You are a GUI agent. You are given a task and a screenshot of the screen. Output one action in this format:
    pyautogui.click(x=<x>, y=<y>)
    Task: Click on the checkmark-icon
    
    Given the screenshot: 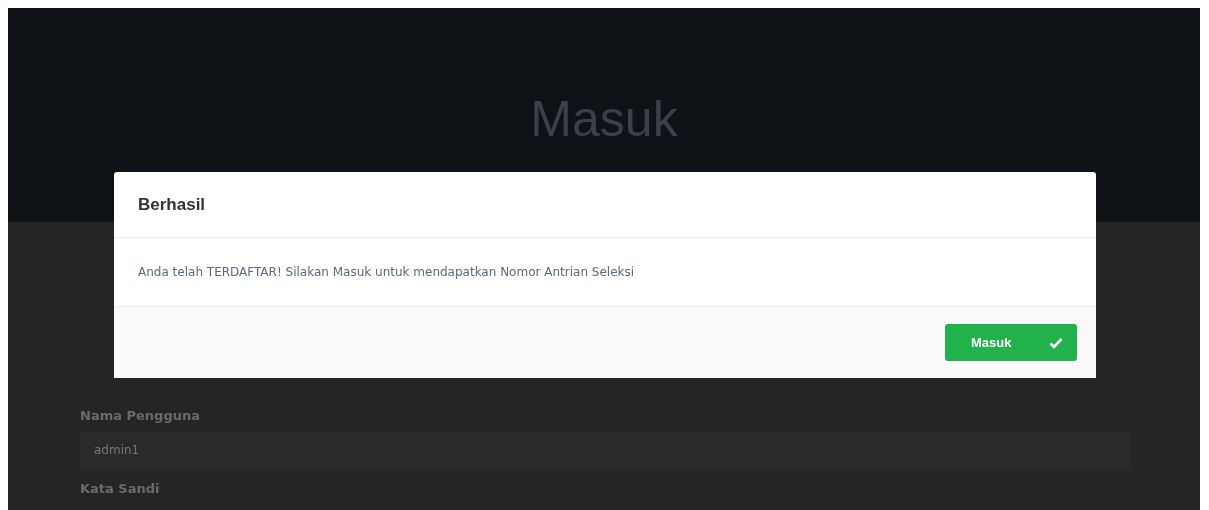 What is the action you would take?
    pyautogui.click(x=1056, y=342)
    